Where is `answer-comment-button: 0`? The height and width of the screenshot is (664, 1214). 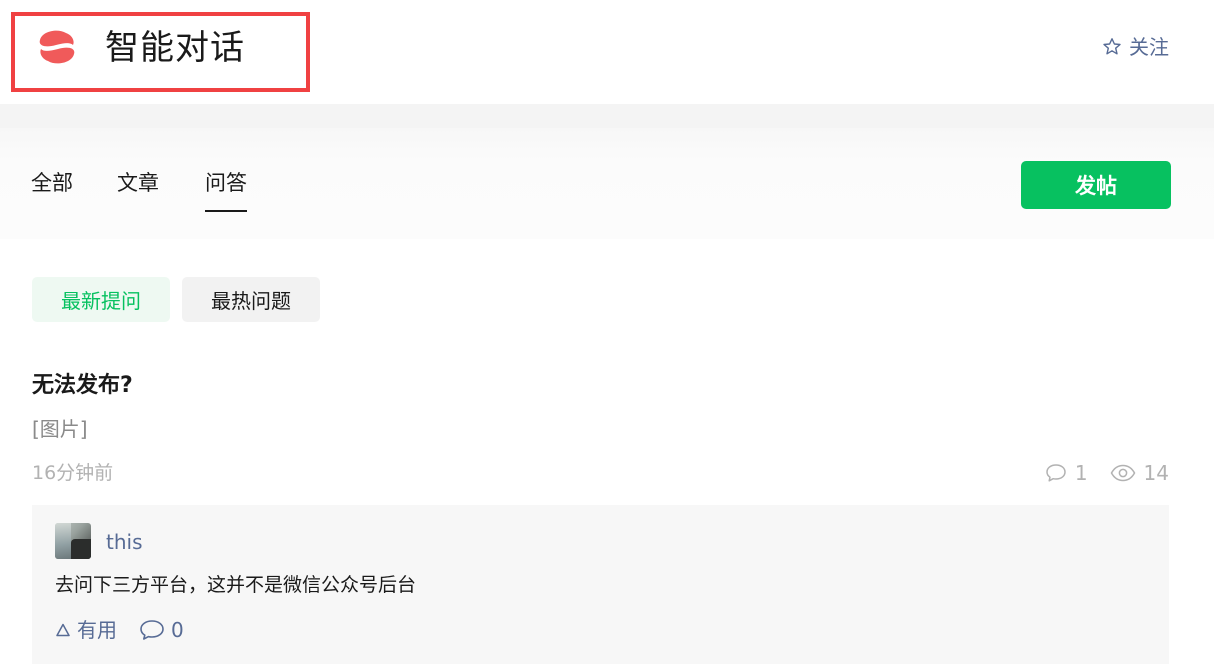
answer-comment-button: 0 is located at coordinates (161, 630).